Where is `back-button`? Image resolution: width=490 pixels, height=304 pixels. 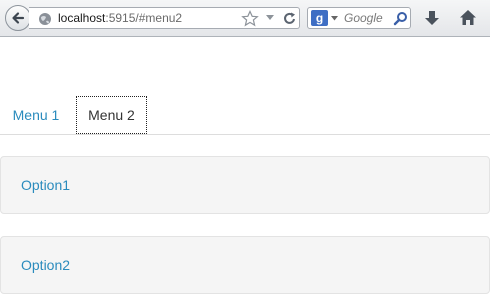
back-button is located at coordinates (18, 18).